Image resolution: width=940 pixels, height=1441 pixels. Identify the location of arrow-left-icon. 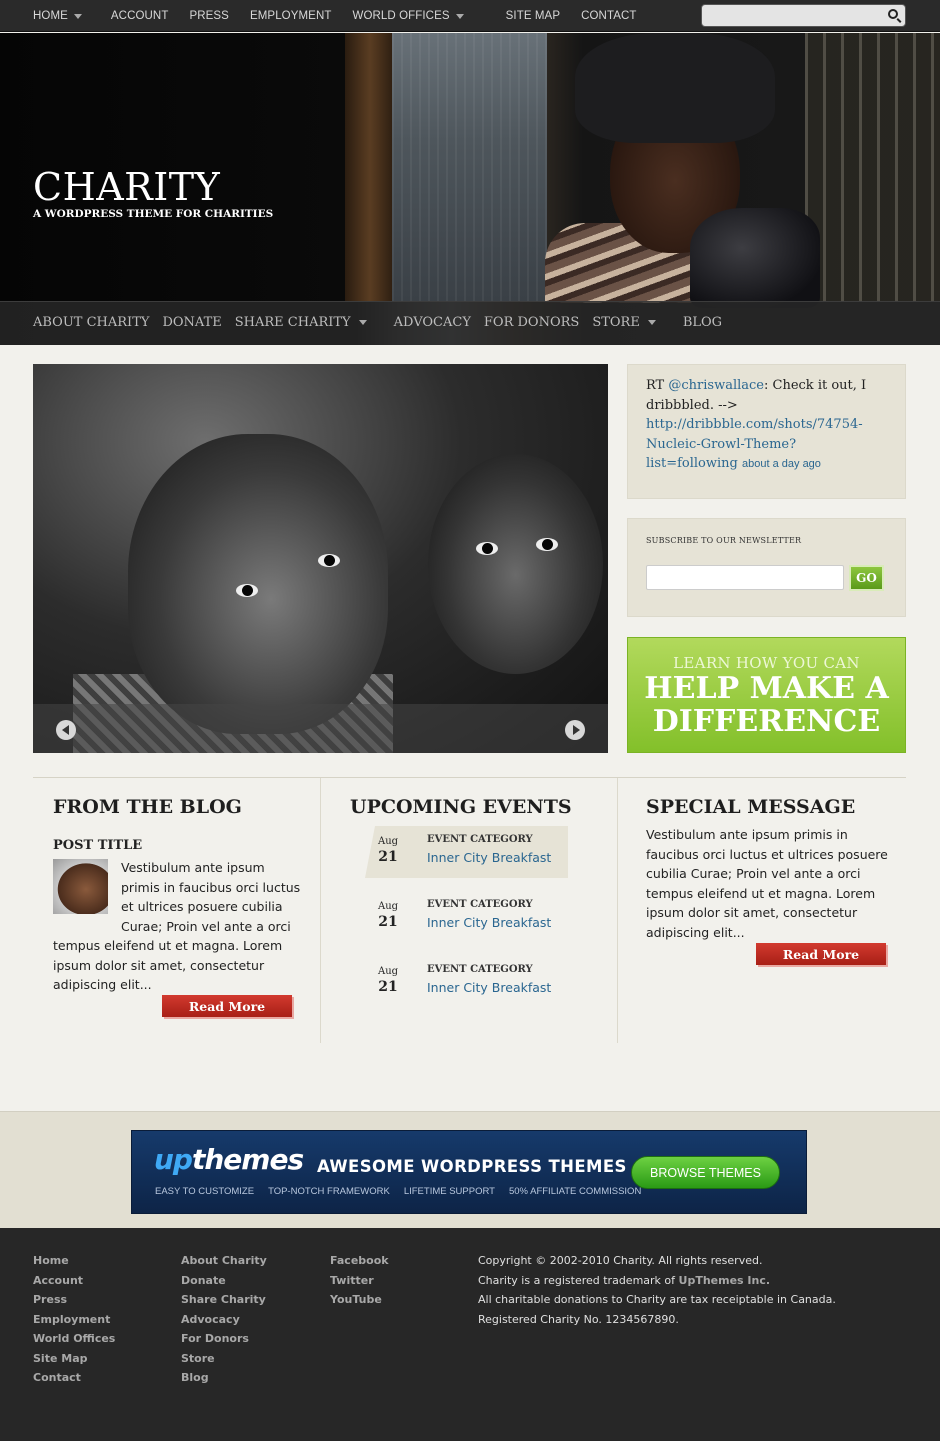
(66, 730).